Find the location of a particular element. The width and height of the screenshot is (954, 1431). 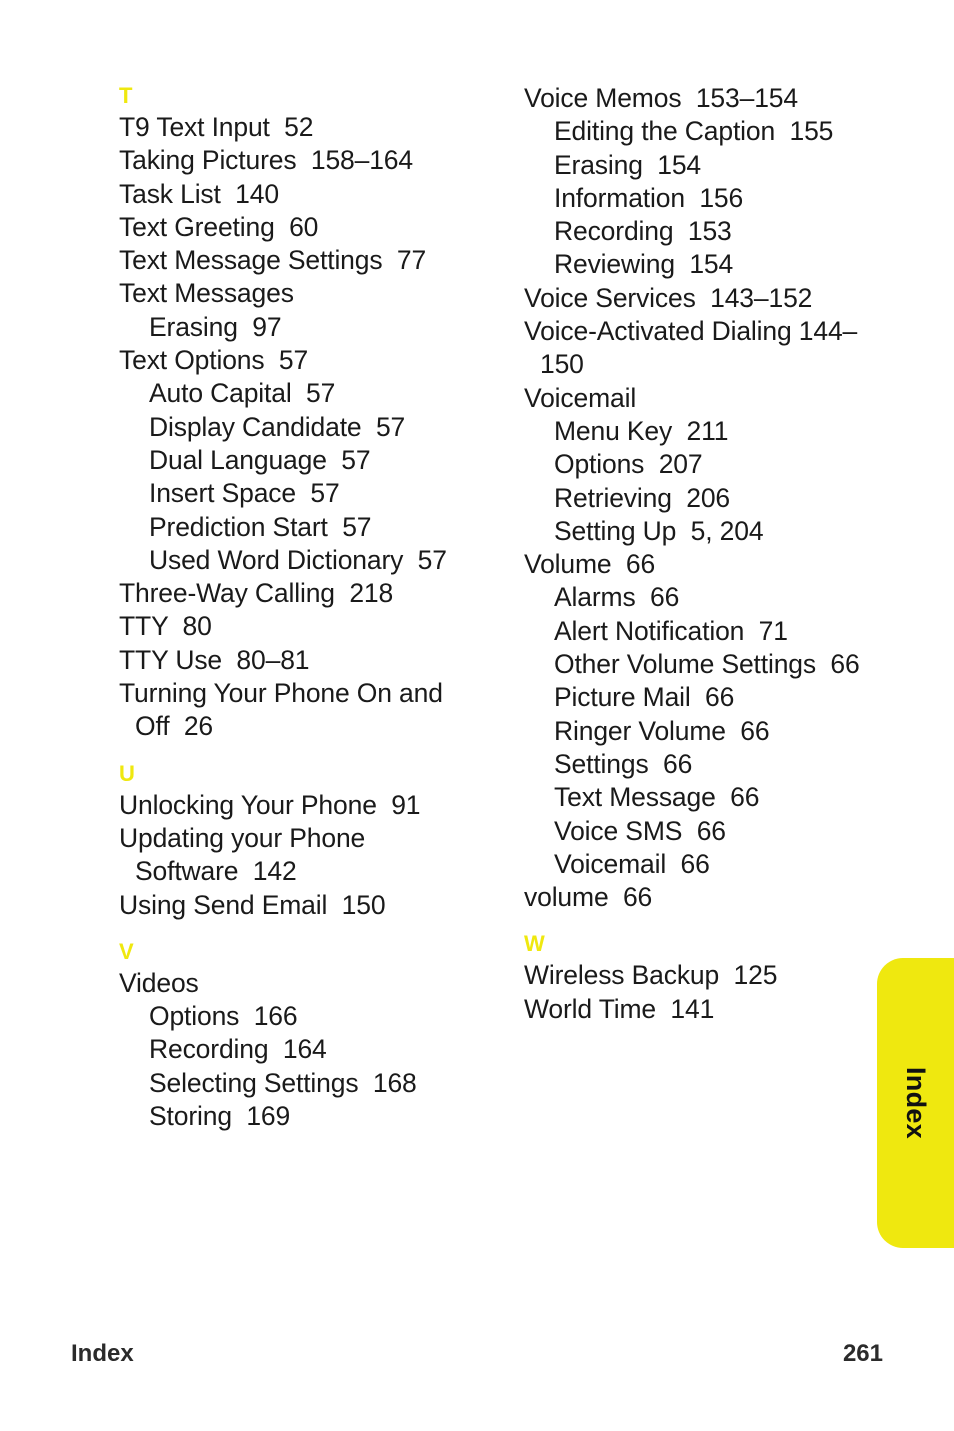

index-subentry: Options 207 is located at coordinates (628, 464).